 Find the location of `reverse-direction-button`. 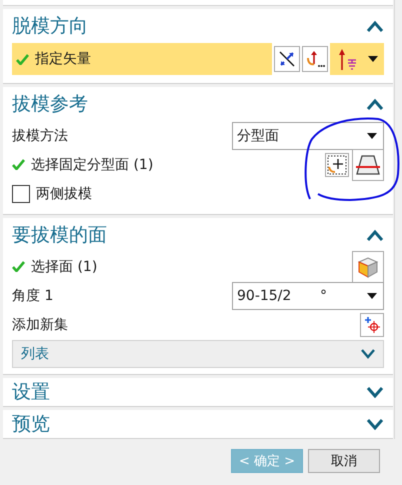

reverse-direction-button is located at coordinates (287, 59).